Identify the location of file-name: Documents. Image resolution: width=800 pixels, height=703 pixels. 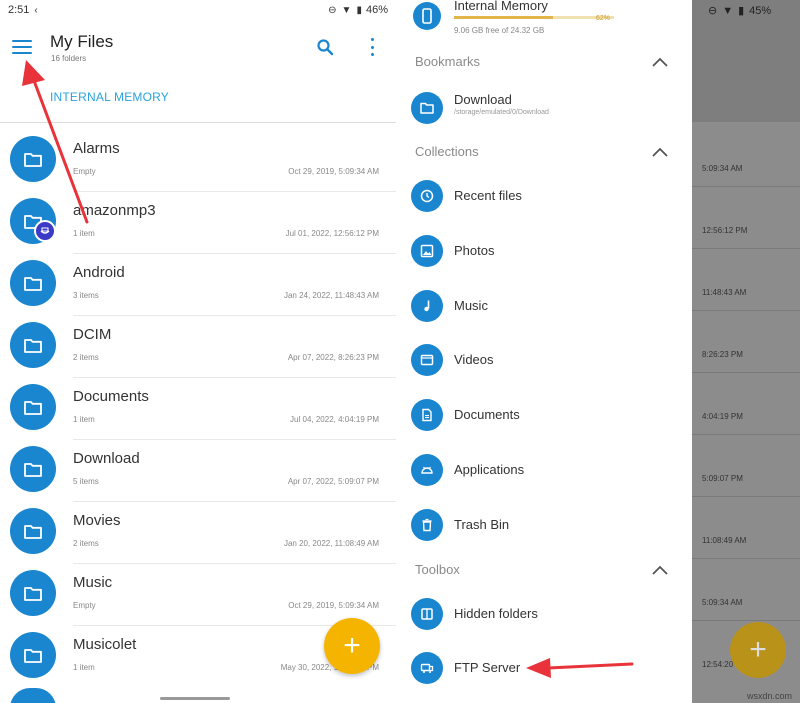
(111, 396).